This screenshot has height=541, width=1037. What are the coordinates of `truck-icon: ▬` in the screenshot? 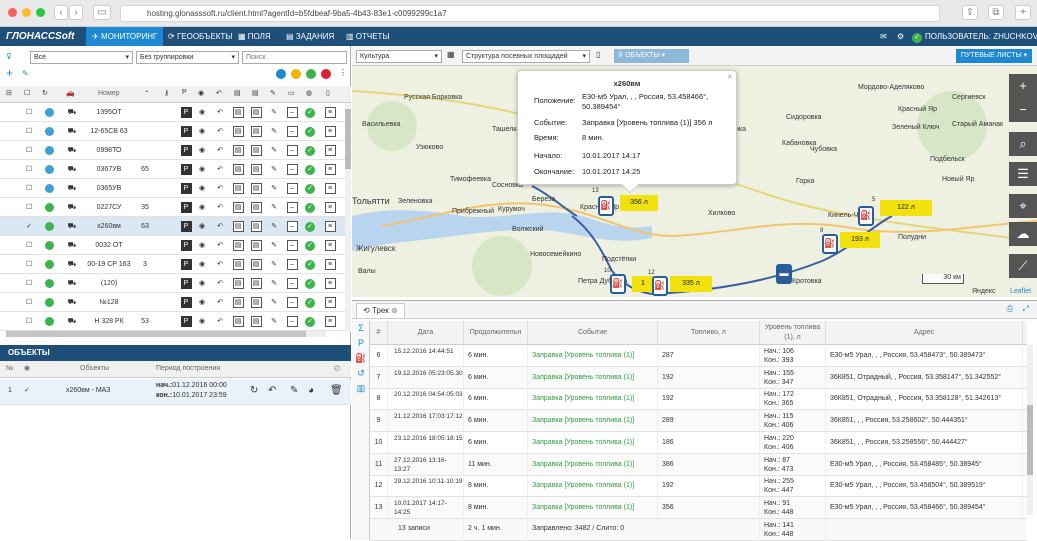 It's located at (784, 274).